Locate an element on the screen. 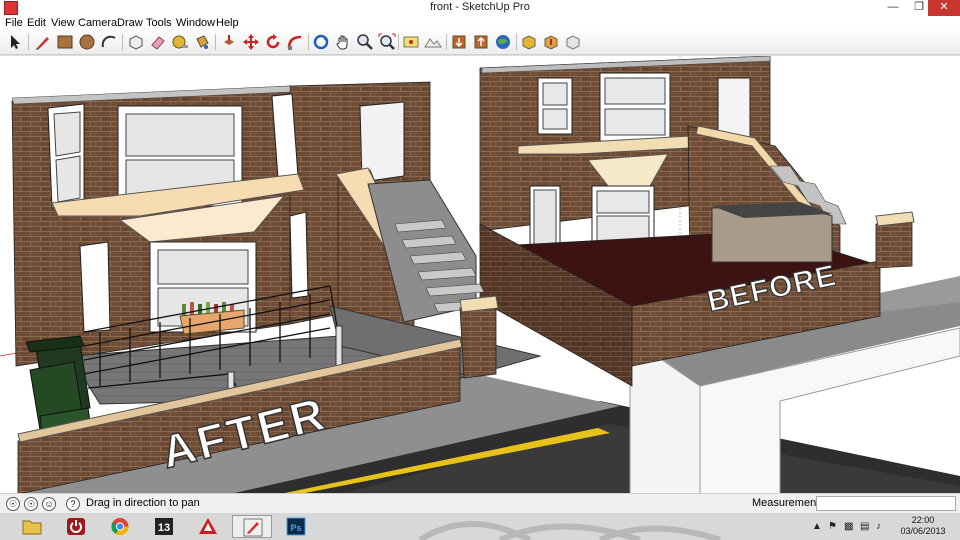 Image resolution: width=960 pixels, height=540 pixels. taskbar-file-explorer is located at coordinates (32, 526).